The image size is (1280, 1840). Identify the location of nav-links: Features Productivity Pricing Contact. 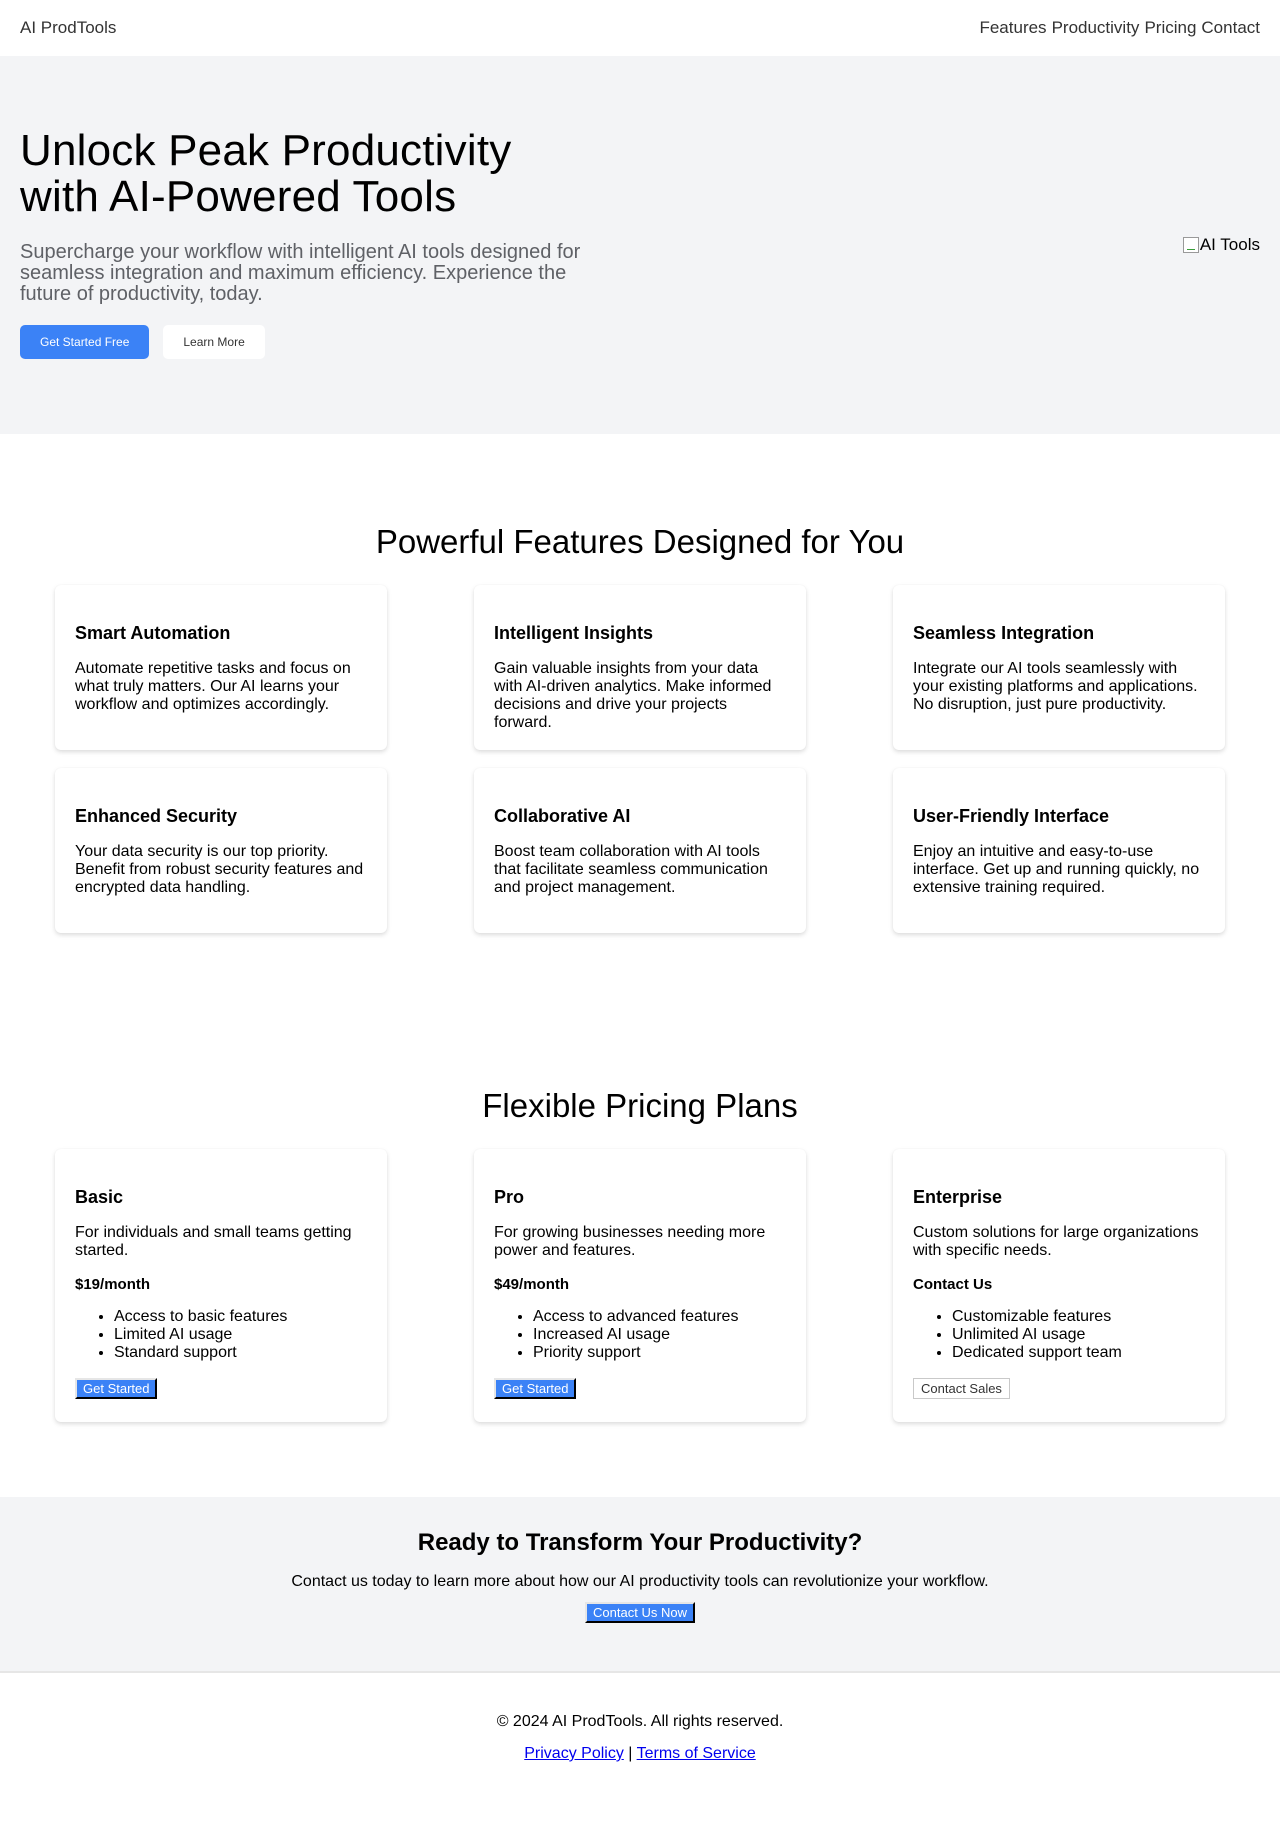
(1119, 28).